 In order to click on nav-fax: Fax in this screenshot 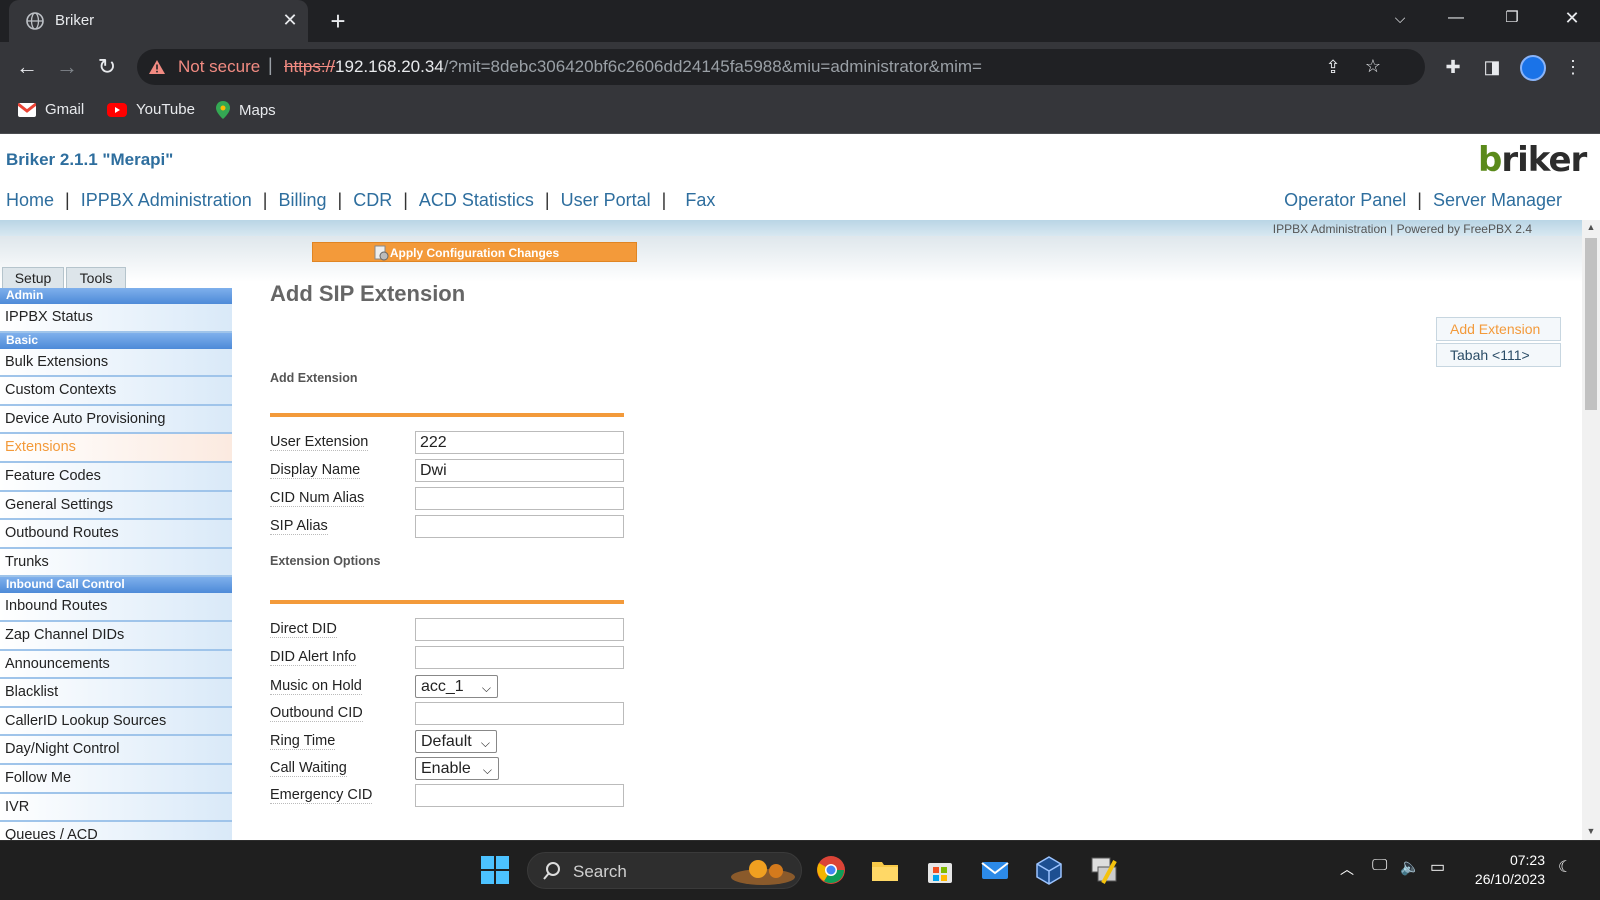, I will do `click(700, 200)`.